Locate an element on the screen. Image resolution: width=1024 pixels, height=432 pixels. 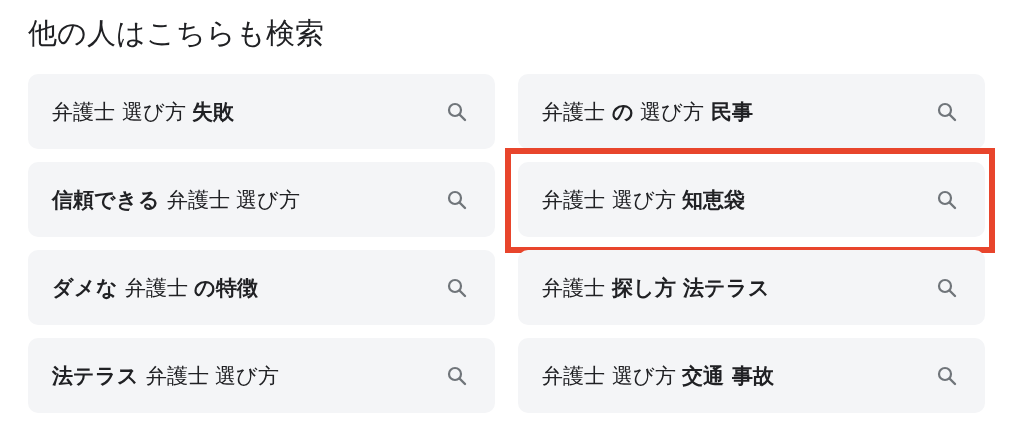
search-suggestion: 弁護士 の 選び方 民事 is located at coordinates (751, 111).